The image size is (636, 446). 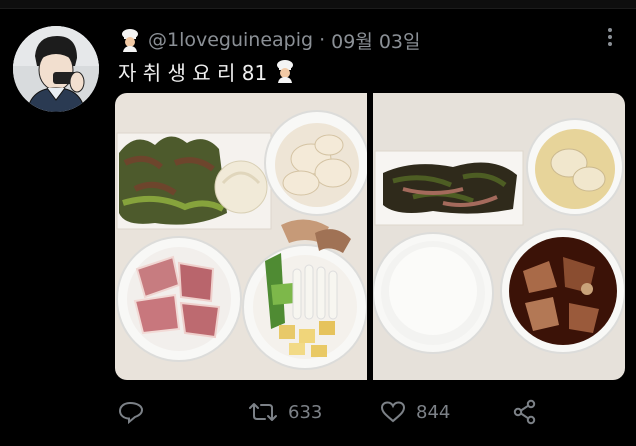 I want to click on retweet-count: 633, so click(x=305, y=412).